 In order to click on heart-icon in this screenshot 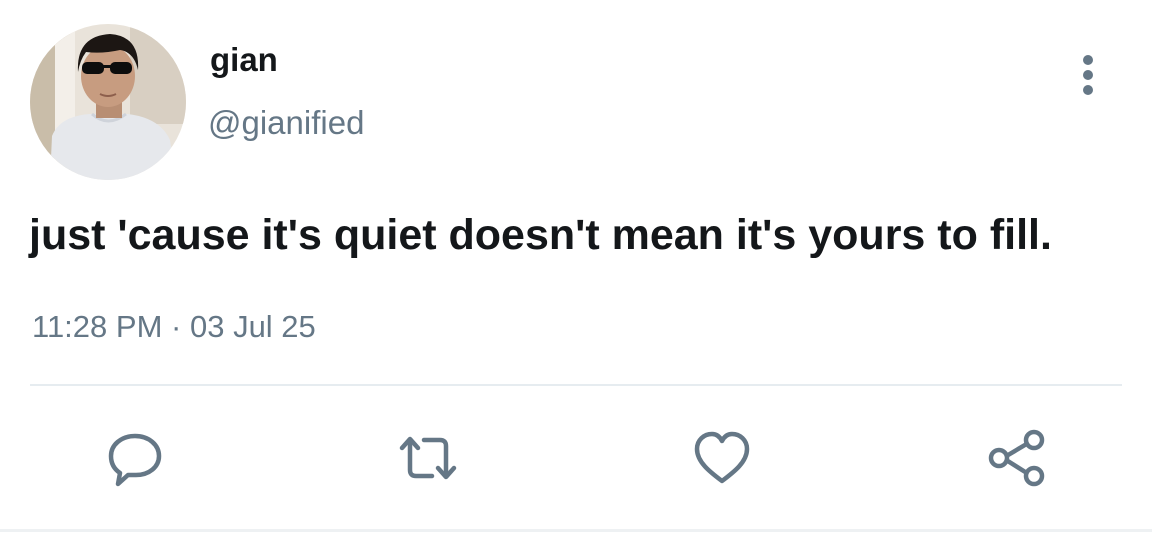, I will do `click(722, 457)`.